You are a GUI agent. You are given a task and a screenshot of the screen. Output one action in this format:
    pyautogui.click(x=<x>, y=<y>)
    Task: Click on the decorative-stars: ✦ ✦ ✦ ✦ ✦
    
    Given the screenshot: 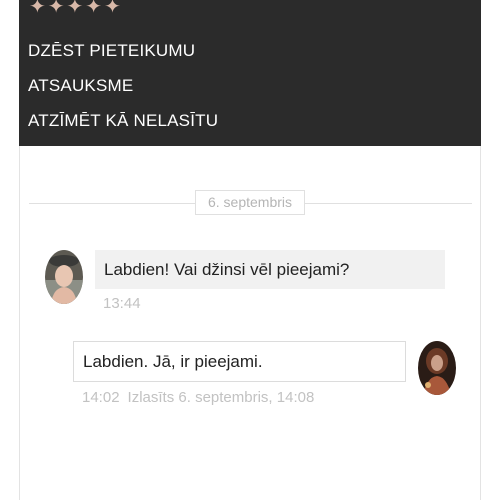 What is the action you would take?
    pyautogui.click(x=75, y=8)
    